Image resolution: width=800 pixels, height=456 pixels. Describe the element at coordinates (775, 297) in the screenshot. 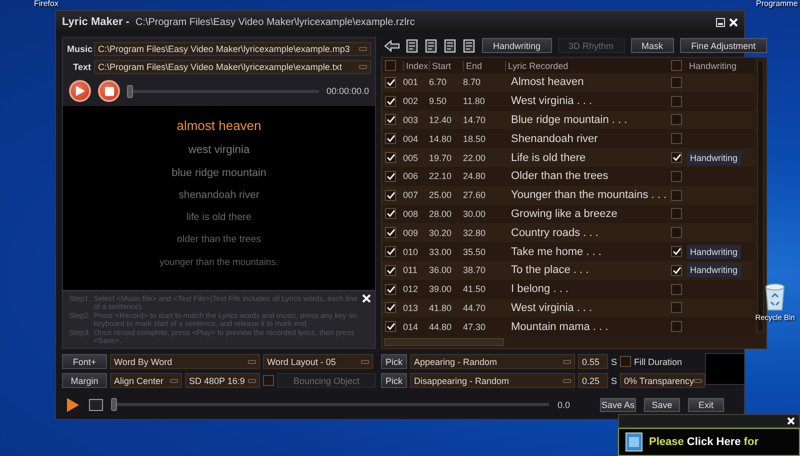

I see `recycle-bin-icon` at that location.